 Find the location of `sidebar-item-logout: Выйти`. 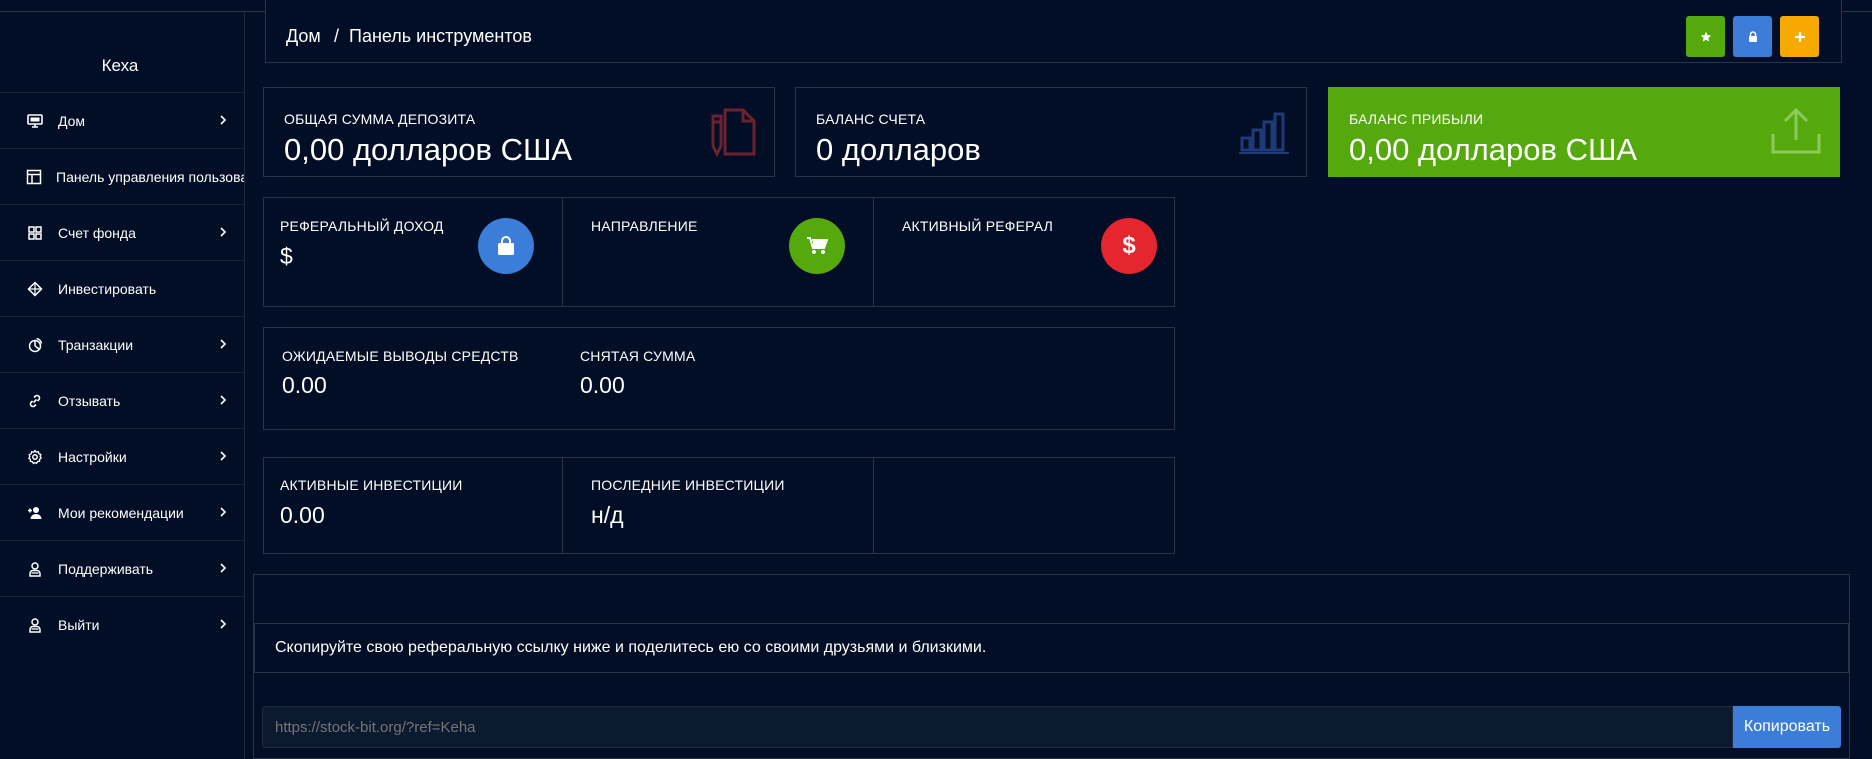

sidebar-item-logout: Выйти is located at coordinates (122, 624).